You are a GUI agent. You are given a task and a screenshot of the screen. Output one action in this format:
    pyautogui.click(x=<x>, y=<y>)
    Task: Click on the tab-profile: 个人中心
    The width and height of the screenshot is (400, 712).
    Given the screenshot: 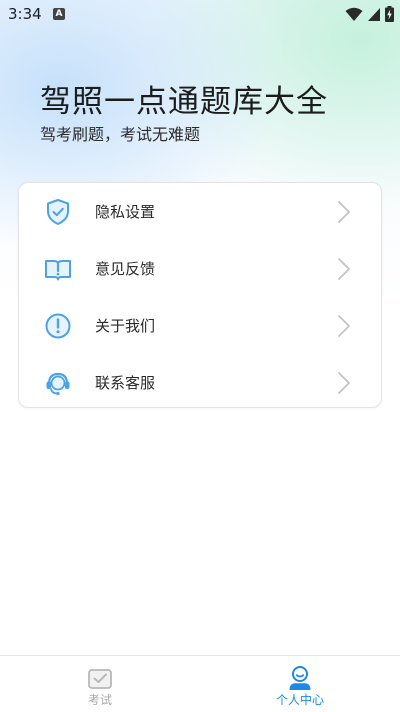 What is the action you would take?
    pyautogui.click(x=300, y=684)
    